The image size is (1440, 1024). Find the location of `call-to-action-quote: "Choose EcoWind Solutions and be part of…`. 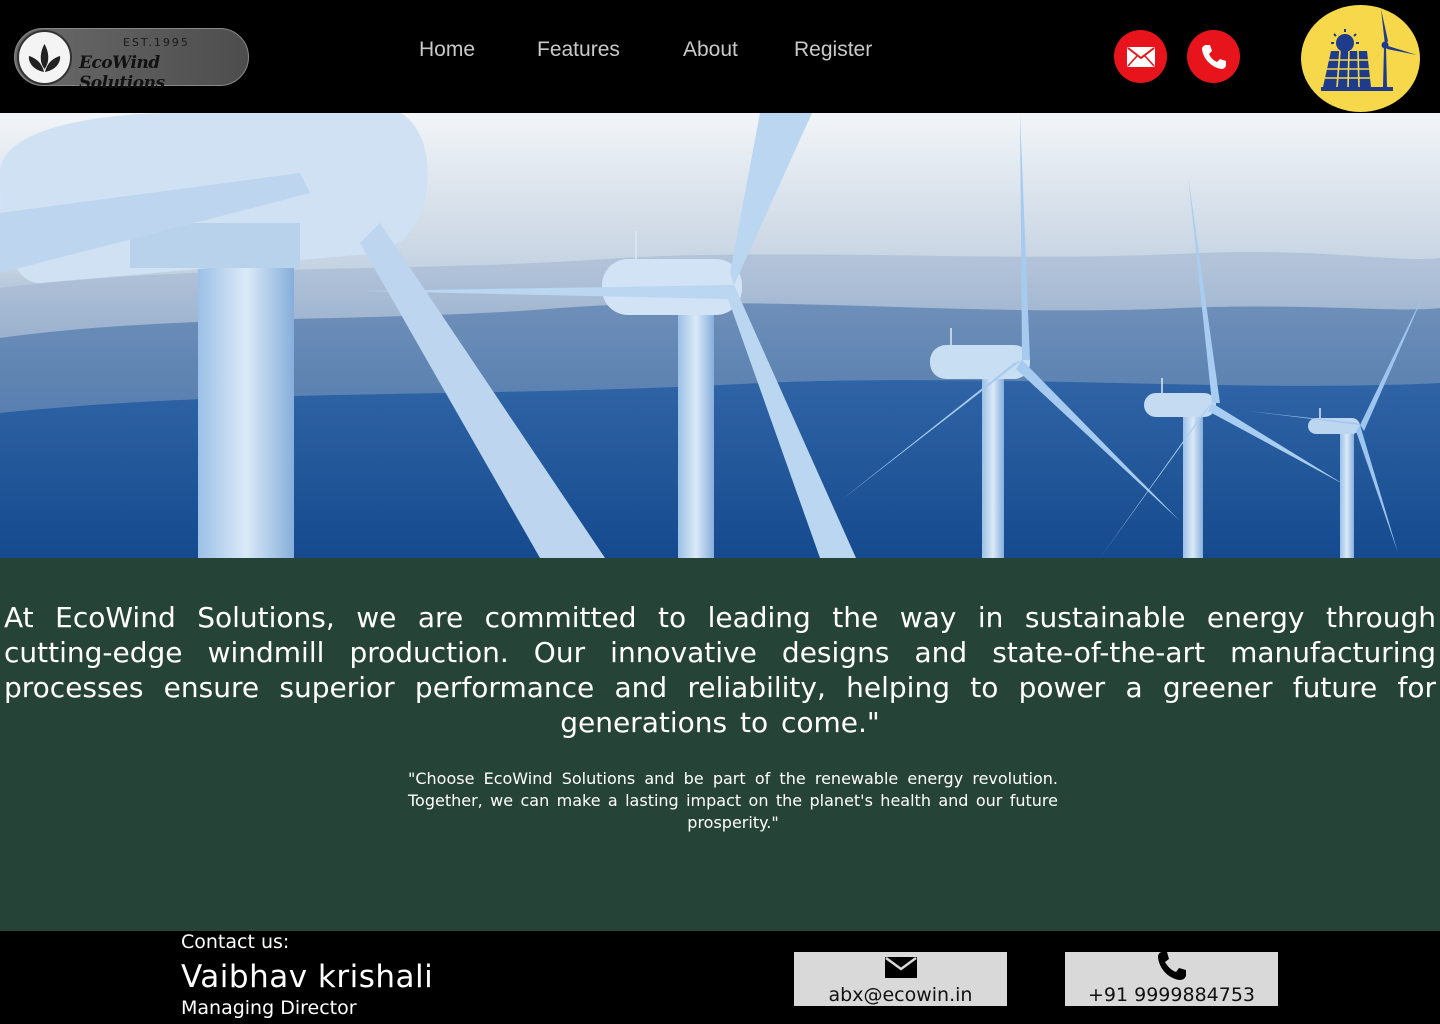

call-to-action-quote: "Choose EcoWind Solutions and be part of… is located at coordinates (733, 800).